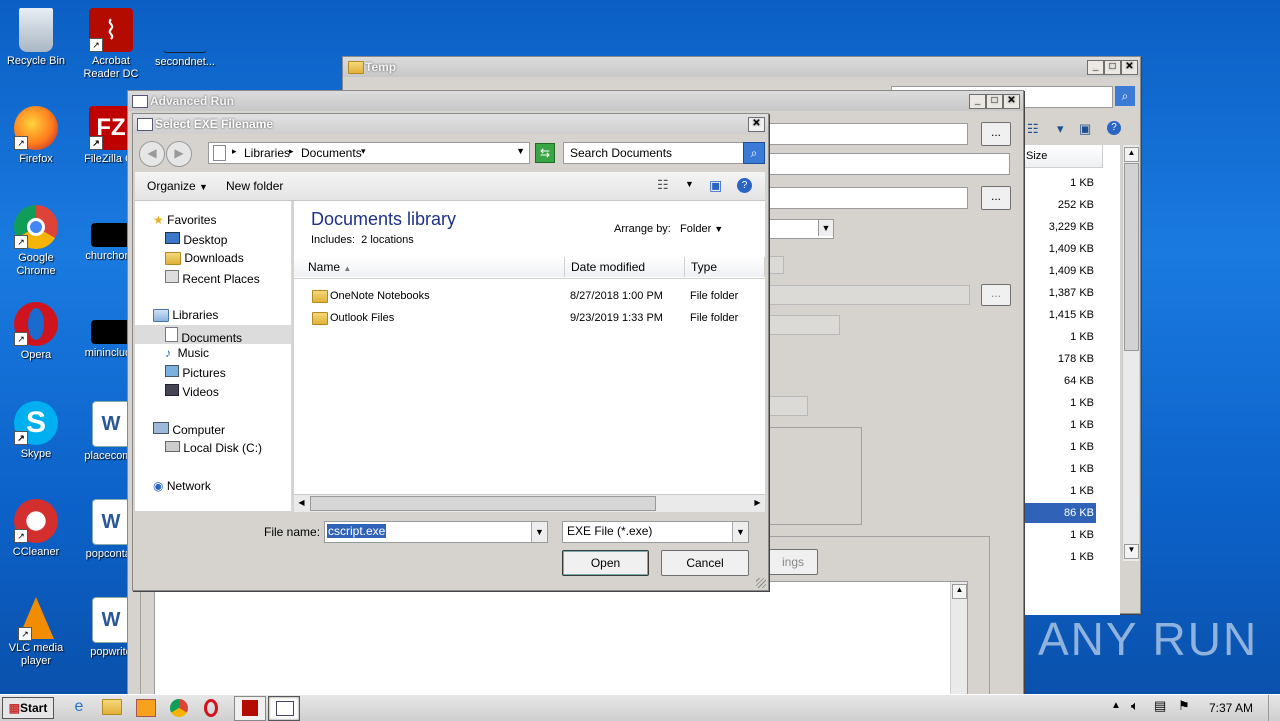 Image resolution: width=1280 pixels, height=721 pixels. I want to click on back-button: ◀, so click(152, 154).